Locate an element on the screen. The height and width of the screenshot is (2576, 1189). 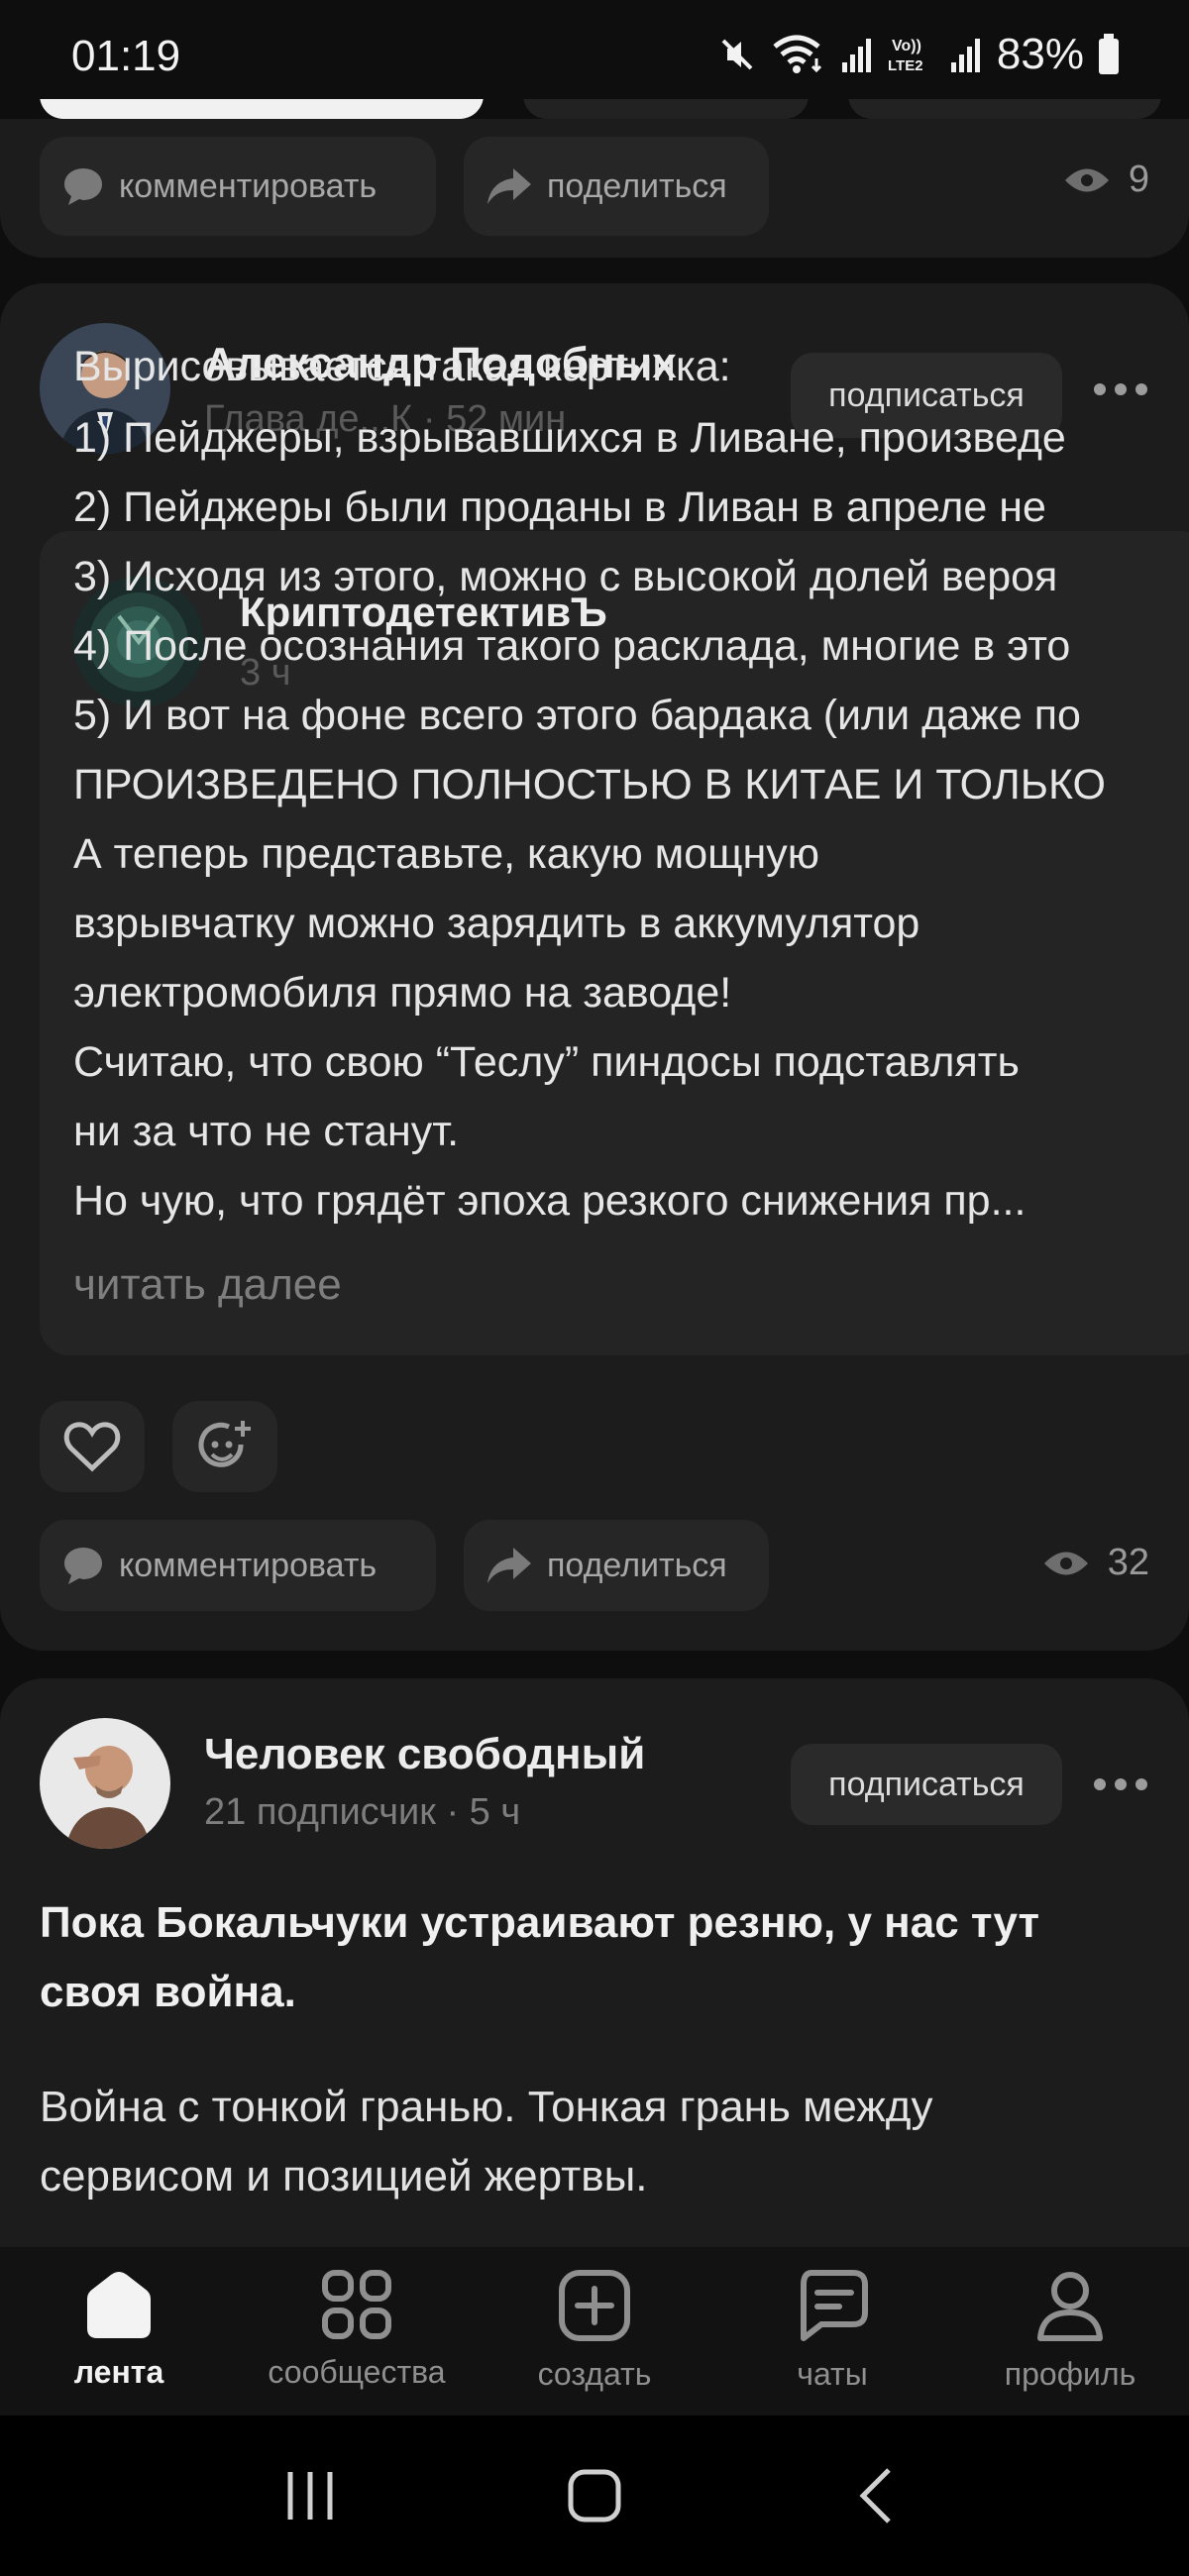
svg-text: LTE2 is located at coordinates (905, 65).